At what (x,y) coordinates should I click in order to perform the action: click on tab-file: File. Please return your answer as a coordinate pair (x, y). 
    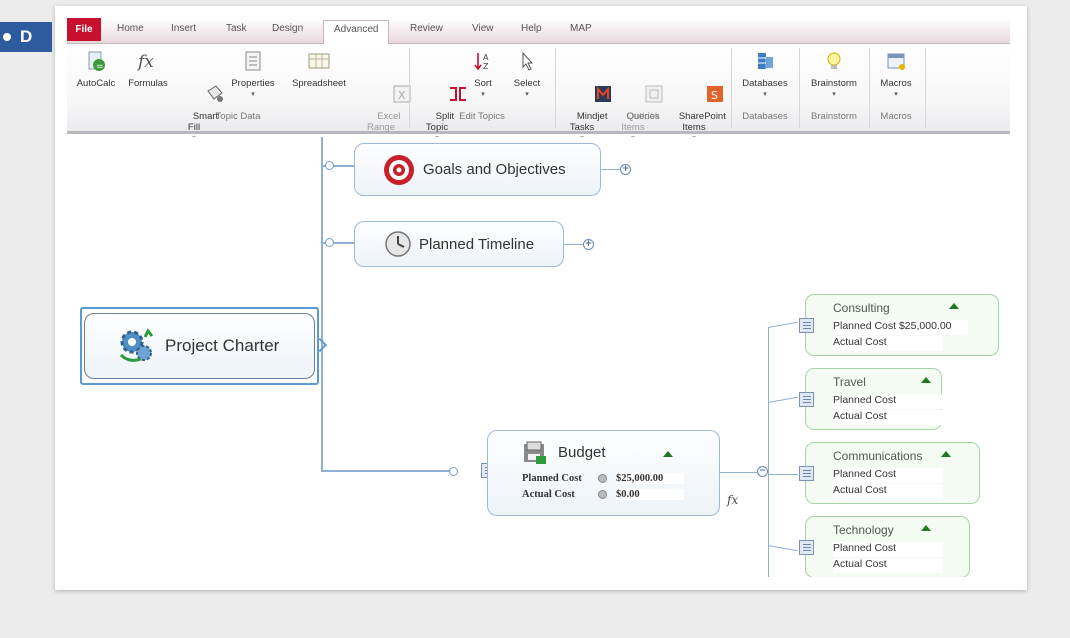
    Looking at the image, I should click on (84, 29).